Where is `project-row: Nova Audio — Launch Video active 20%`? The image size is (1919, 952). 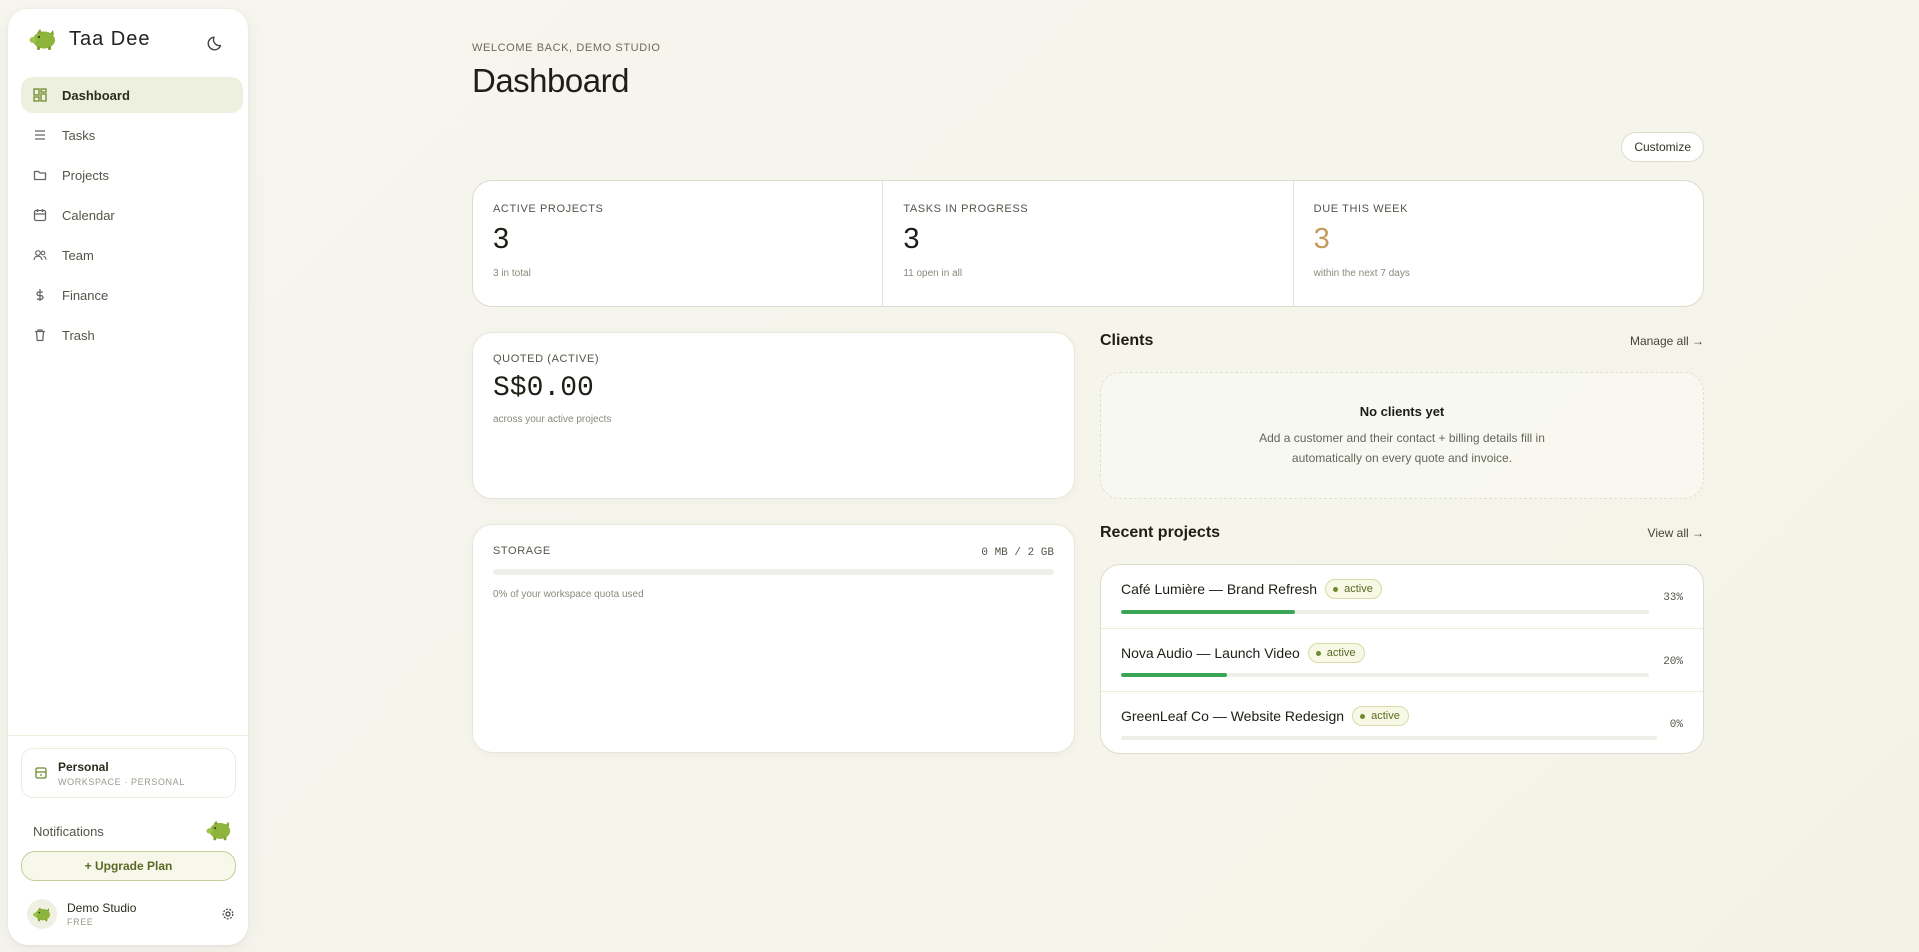 project-row: Nova Audio — Launch Video active 20% is located at coordinates (1402, 659).